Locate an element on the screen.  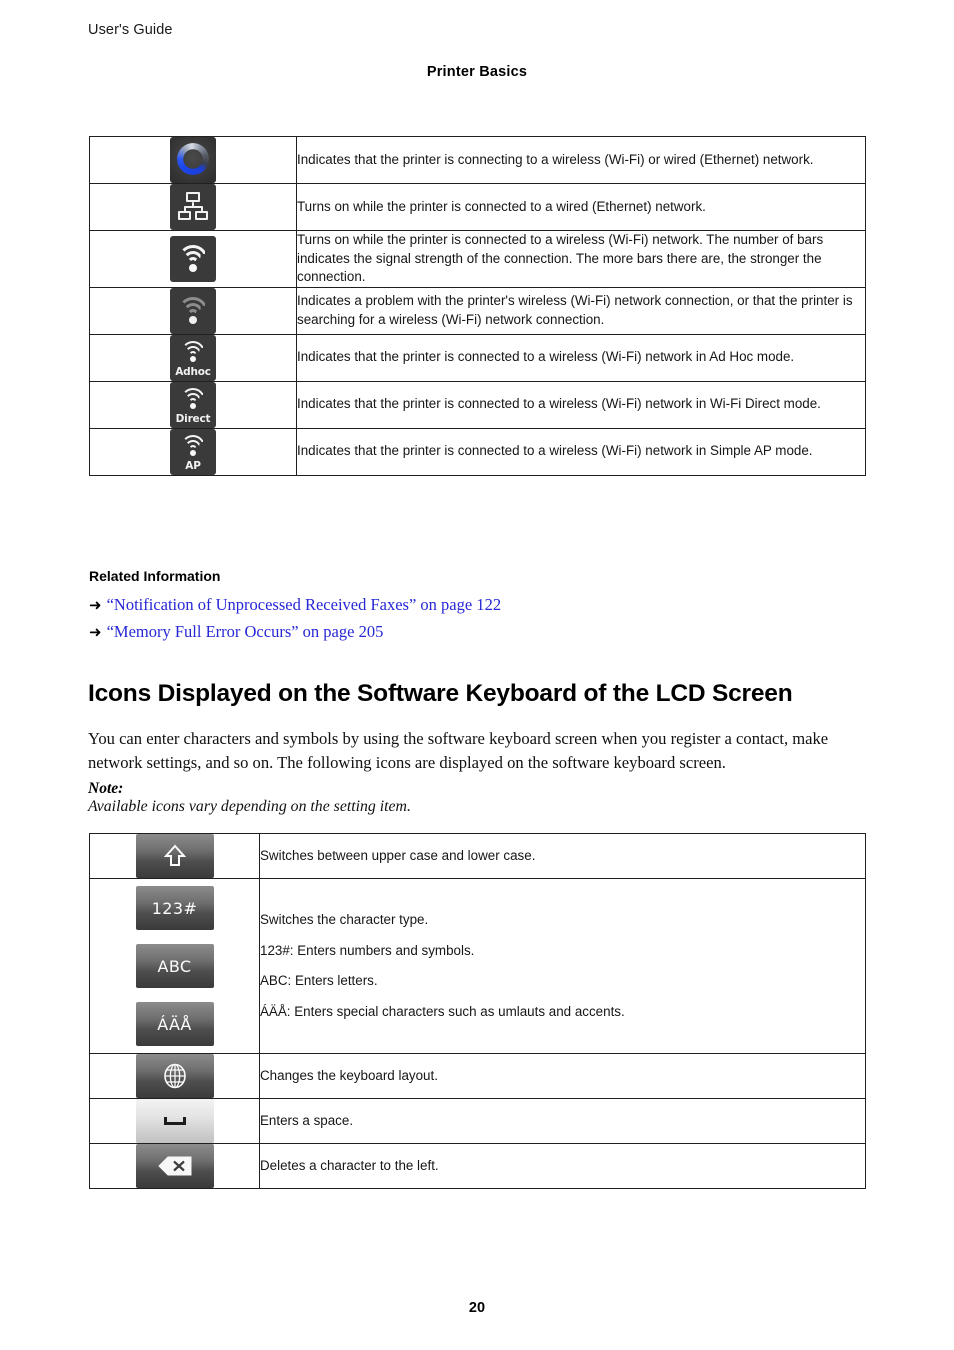
network-icon-cell: Direct is located at coordinates (193, 404).